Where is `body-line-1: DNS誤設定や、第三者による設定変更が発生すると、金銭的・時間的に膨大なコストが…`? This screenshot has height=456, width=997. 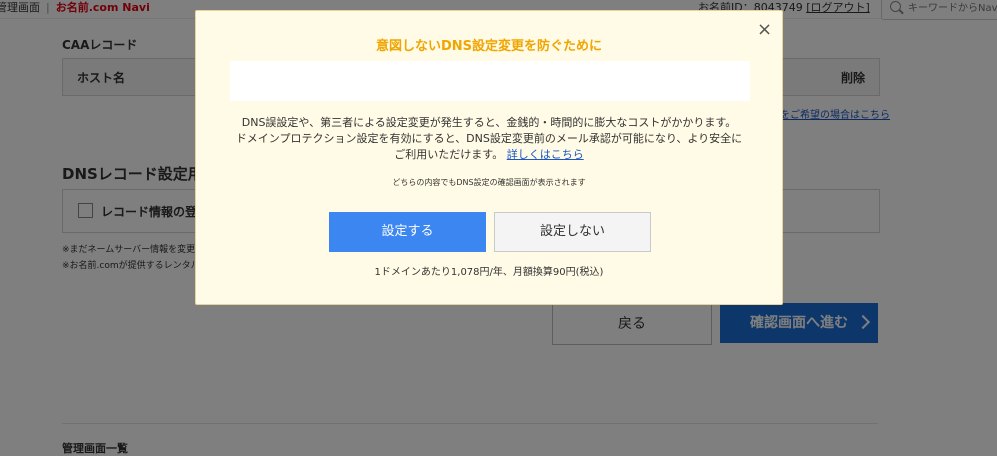
body-line-1: DNS誤設定や、第三者による設定変更が発生すると、金銭的・時間的に膨大なコストが… is located at coordinates (489, 122).